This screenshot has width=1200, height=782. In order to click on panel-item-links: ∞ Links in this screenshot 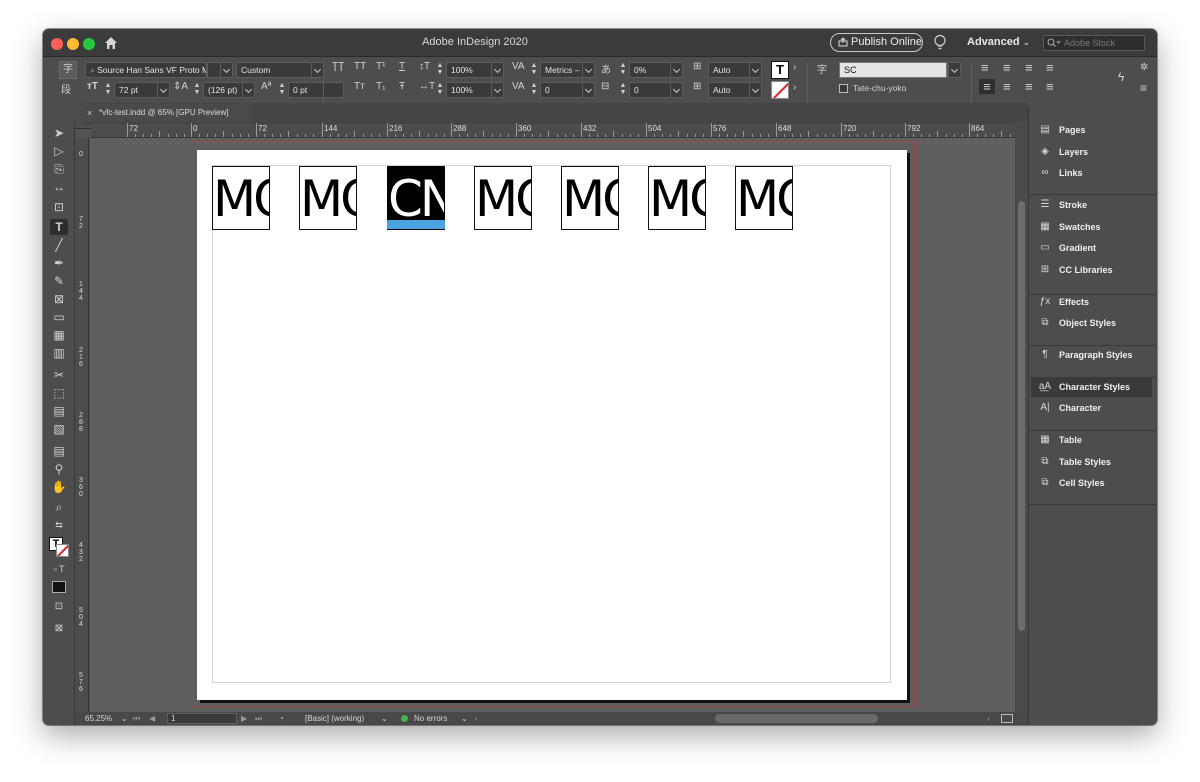, I will do `click(1091, 173)`.